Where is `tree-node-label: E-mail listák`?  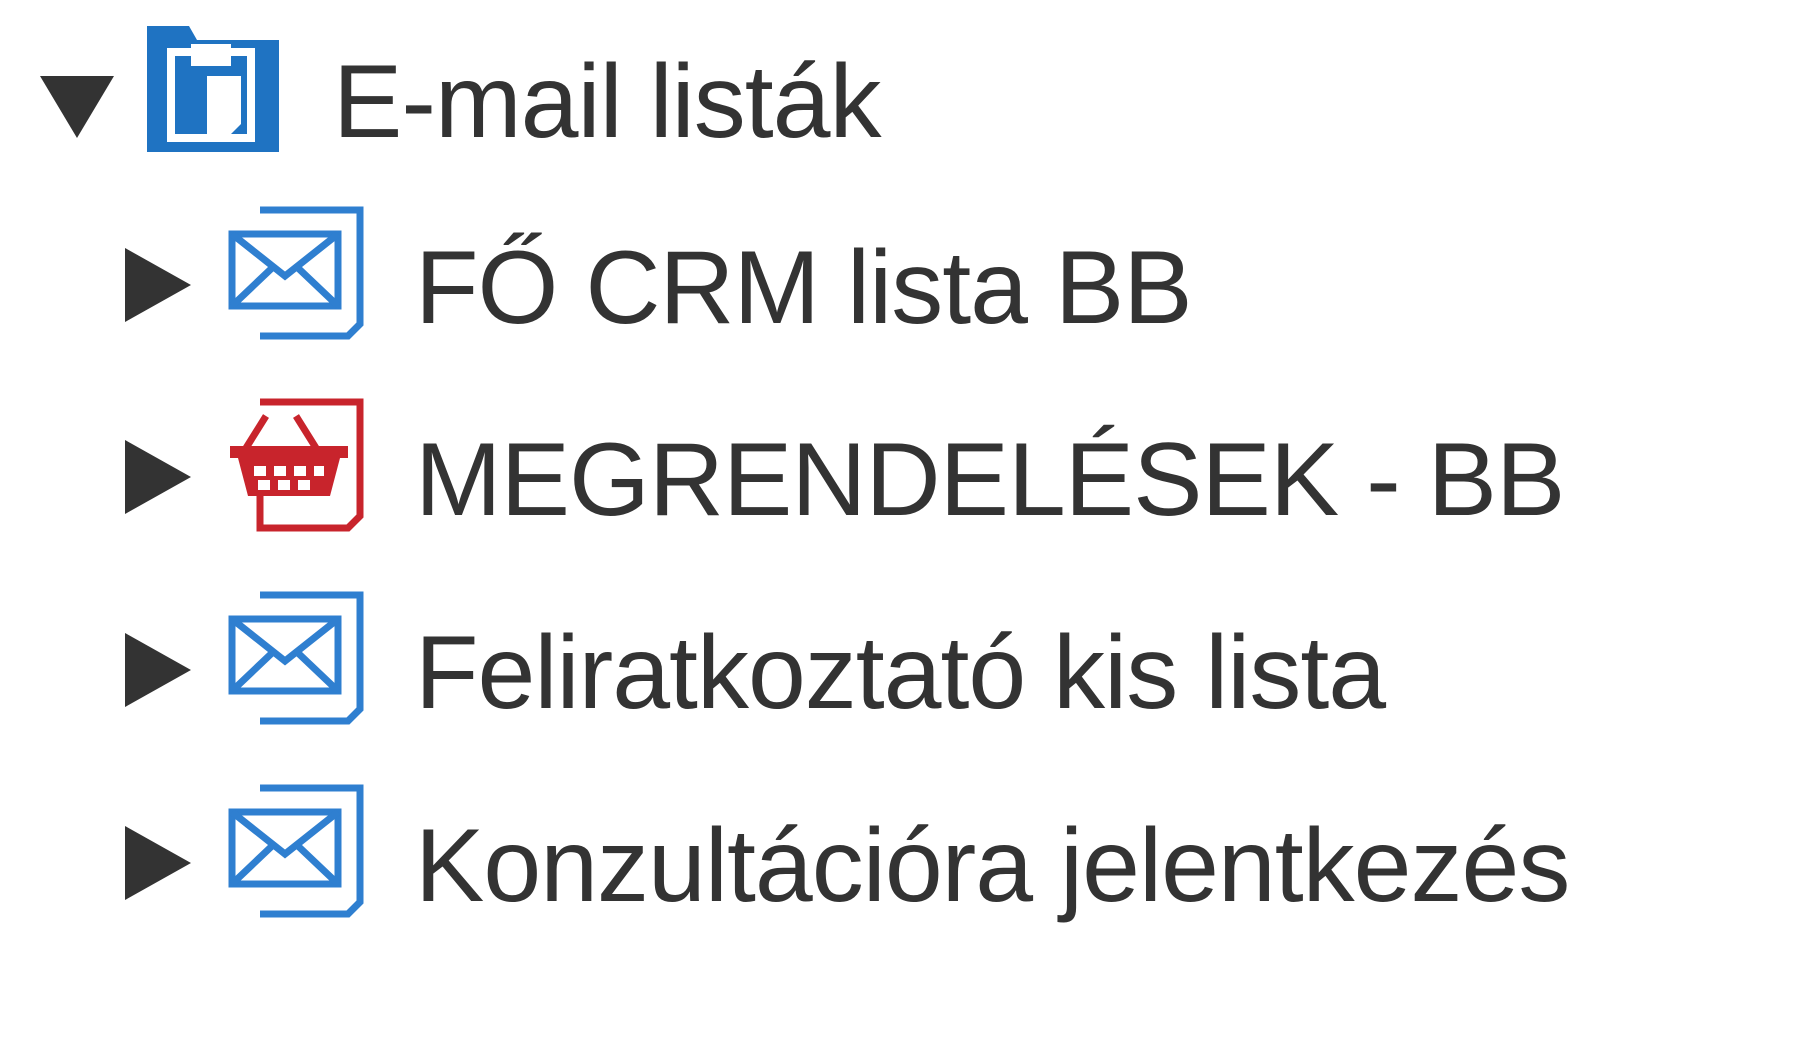
tree-node-label: E-mail listák is located at coordinates (607, 102).